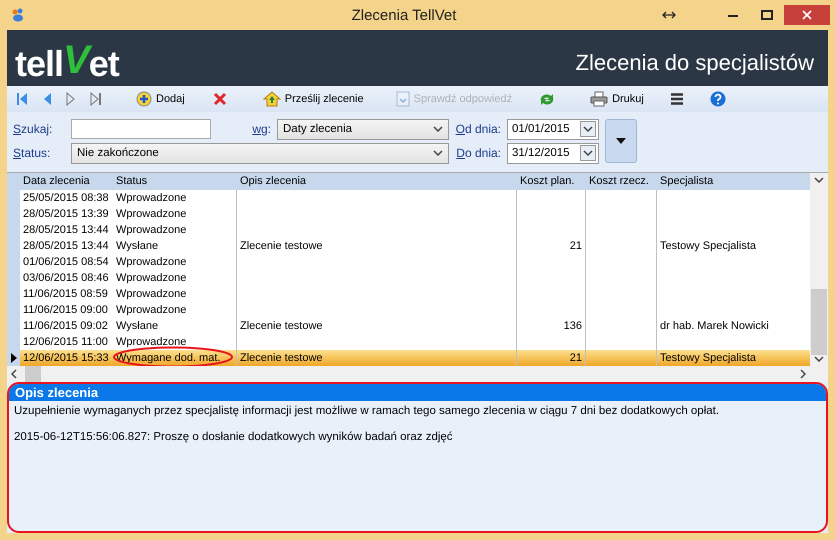  I want to click on table-cell-text: 12/06/2015 15:33, so click(66, 358).